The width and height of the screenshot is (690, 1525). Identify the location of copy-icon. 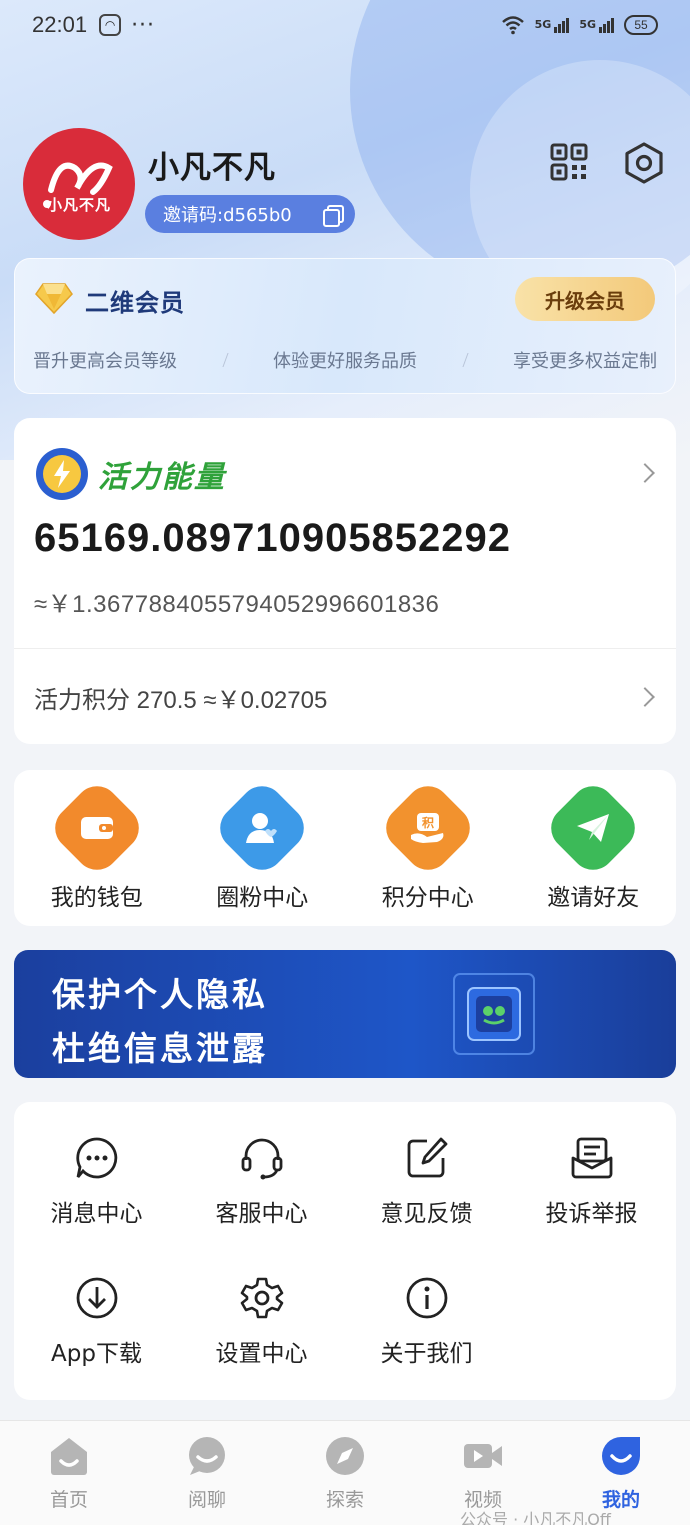
(333, 216).